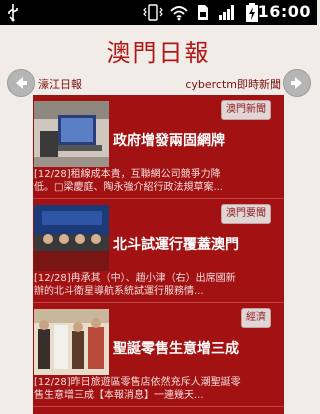 The height and width of the screenshot is (414, 320). I want to click on snippet-line1: 昨日旅遊區零售店依然充斥人潮聖誕零, so click(155, 382).